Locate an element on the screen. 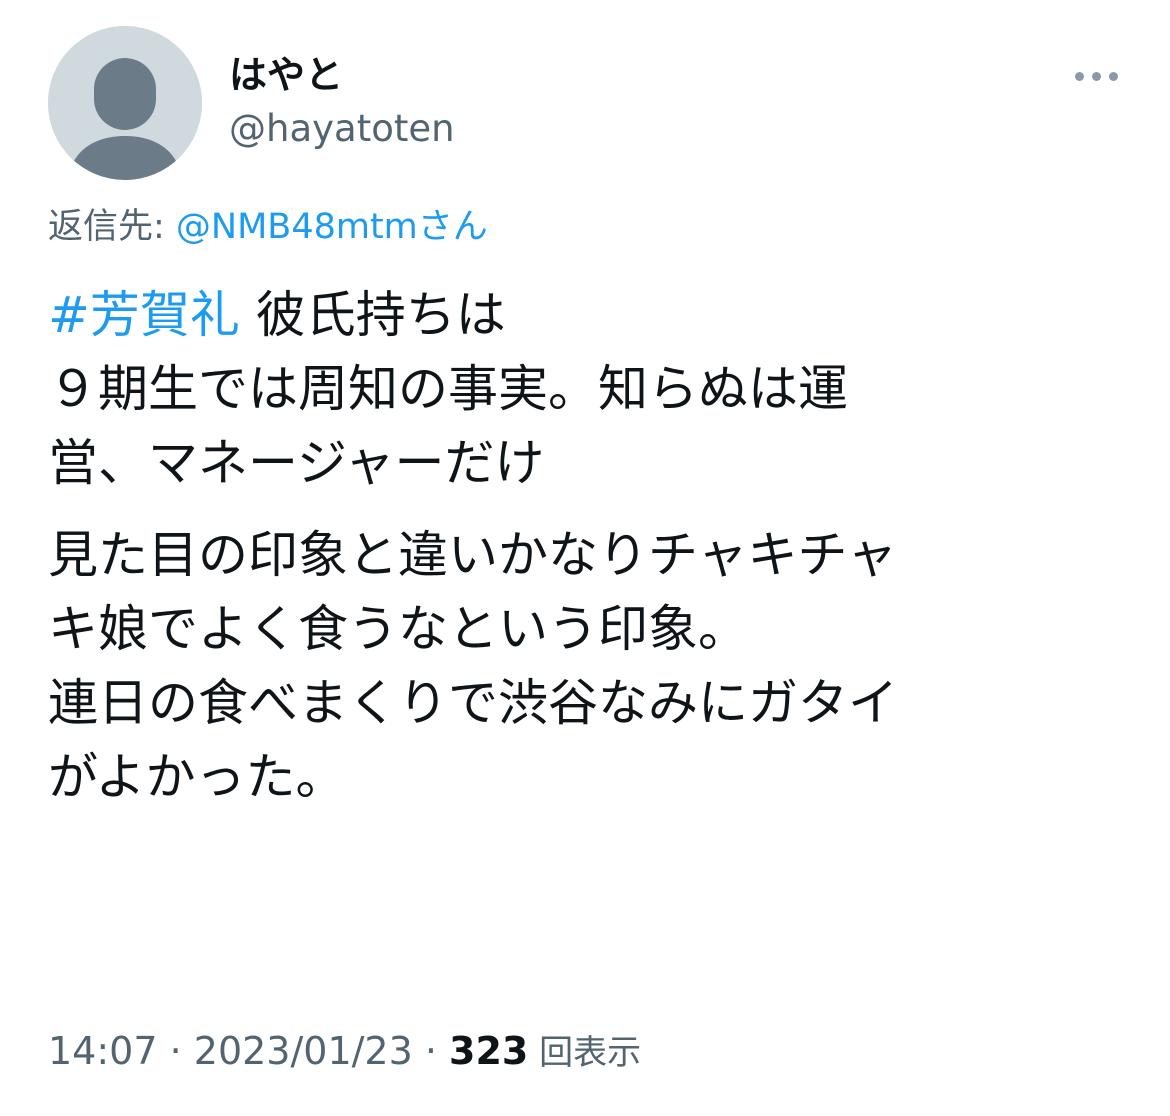  tweet-line: #芳賀礼 彼氏持ちは is located at coordinates (588, 315).